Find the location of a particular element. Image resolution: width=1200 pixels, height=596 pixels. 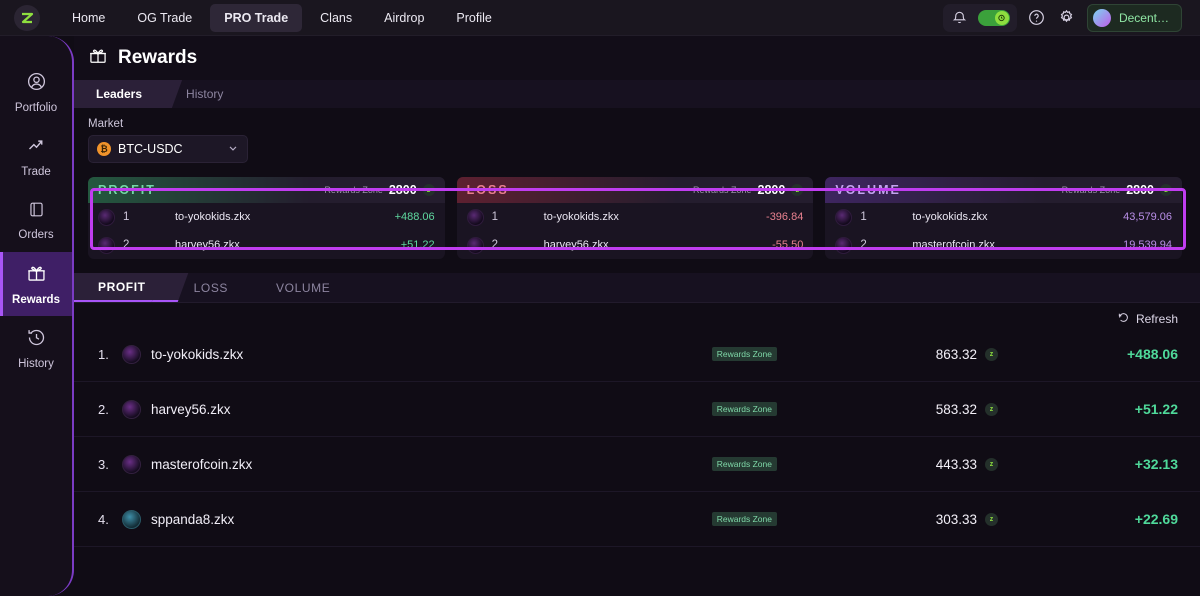

rank-index: 4. is located at coordinates (103, 519).